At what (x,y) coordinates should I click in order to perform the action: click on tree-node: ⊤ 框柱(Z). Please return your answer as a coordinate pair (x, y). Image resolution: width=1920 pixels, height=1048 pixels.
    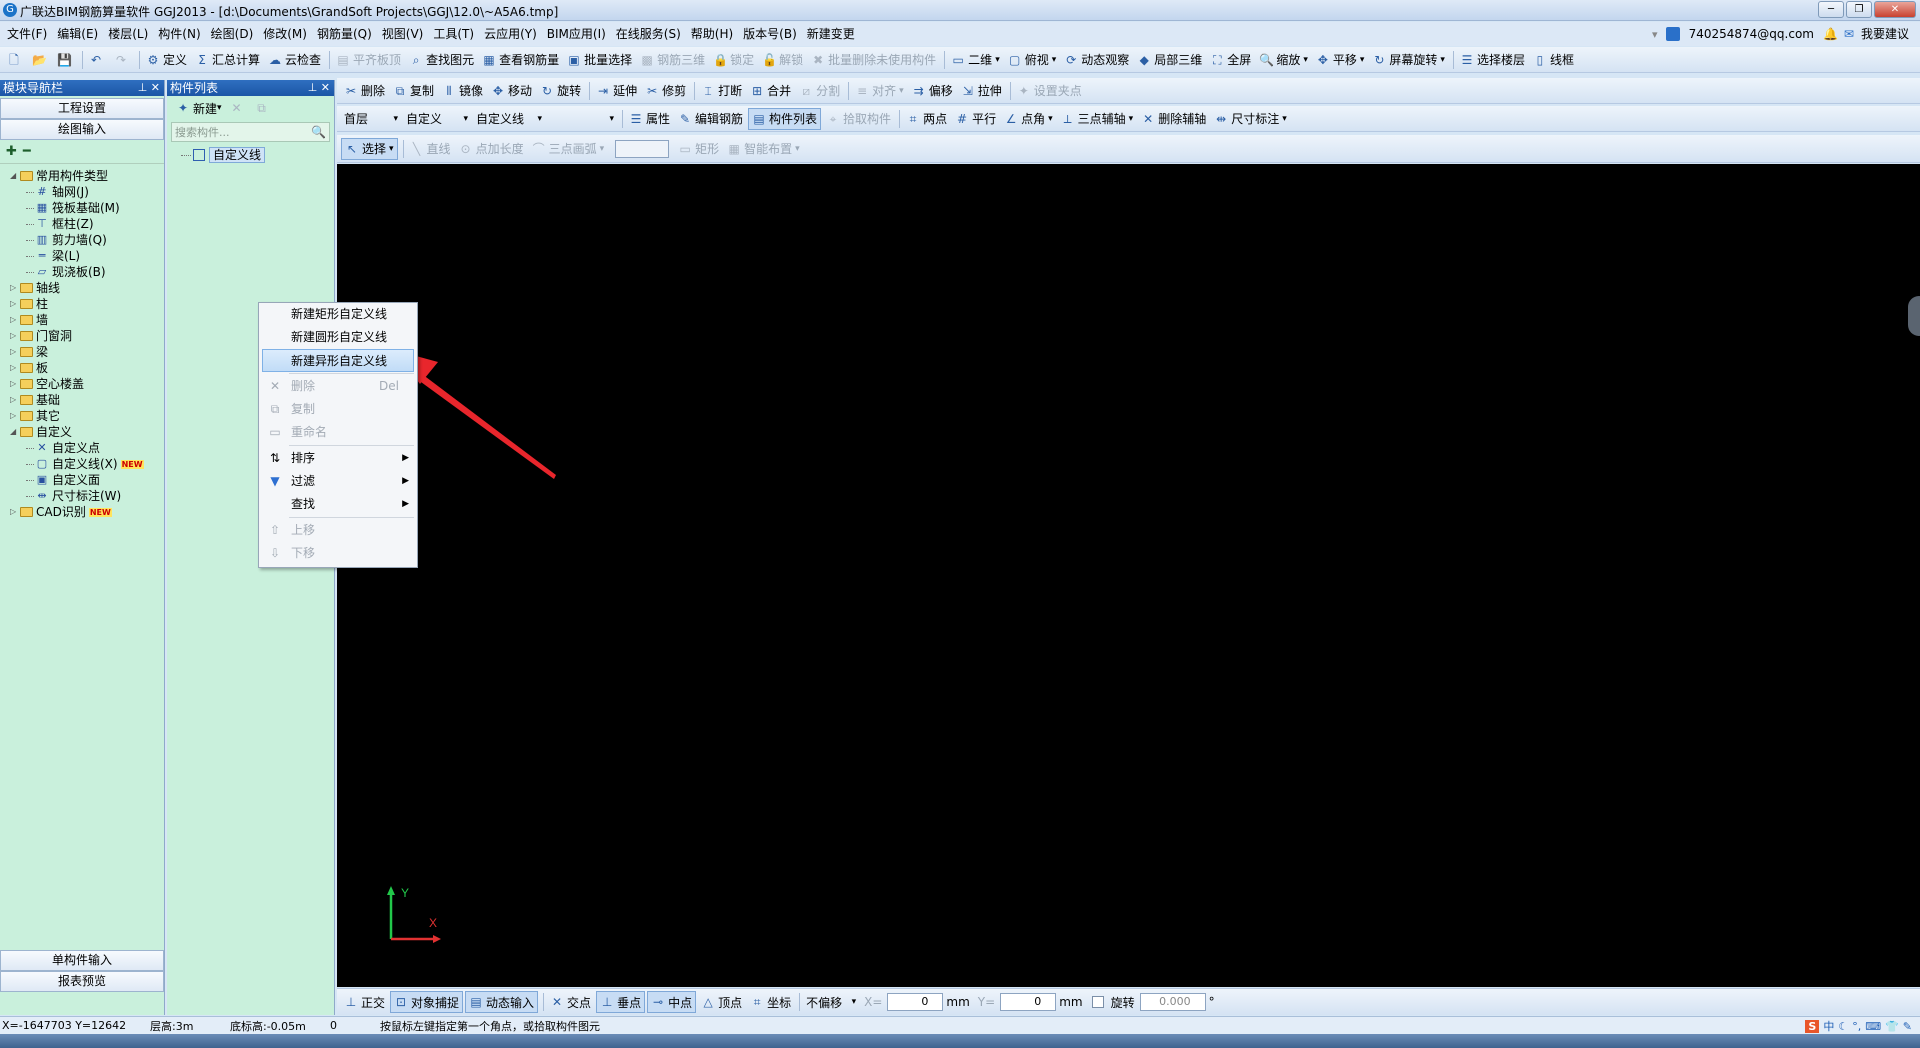
    Looking at the image, I should click on (87, 224).